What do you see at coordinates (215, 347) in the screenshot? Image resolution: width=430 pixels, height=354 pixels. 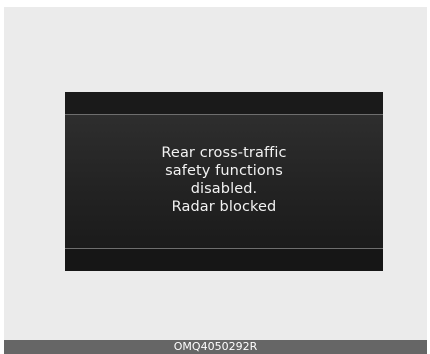 I see `figure-code-caption: OMQ4050292R` at bounding box center [215, 347].